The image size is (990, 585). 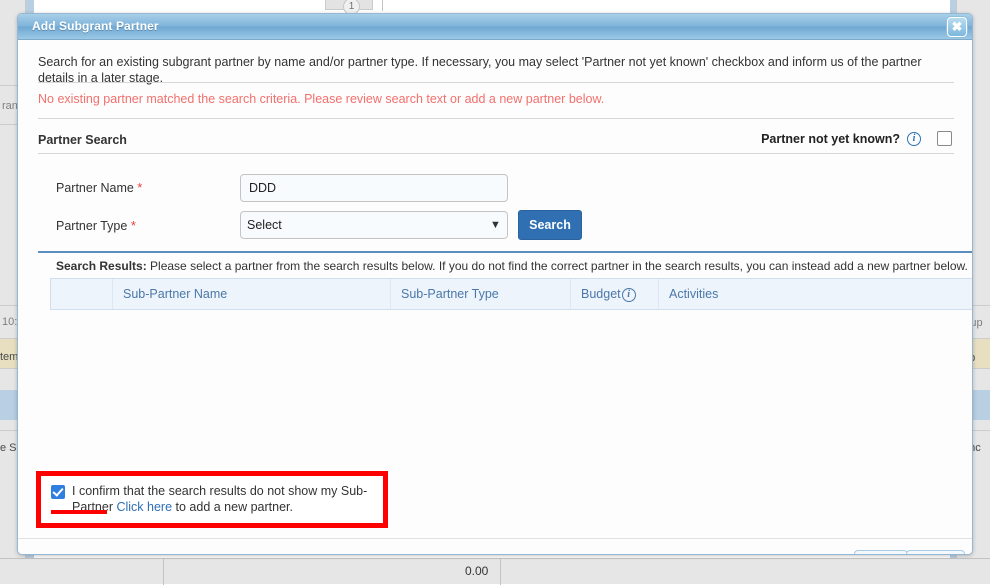 What do you see at coordinates (495, 571) in the screenshot?
I see `bg-summary-row: 0.00` at bounding box center [495, 571].